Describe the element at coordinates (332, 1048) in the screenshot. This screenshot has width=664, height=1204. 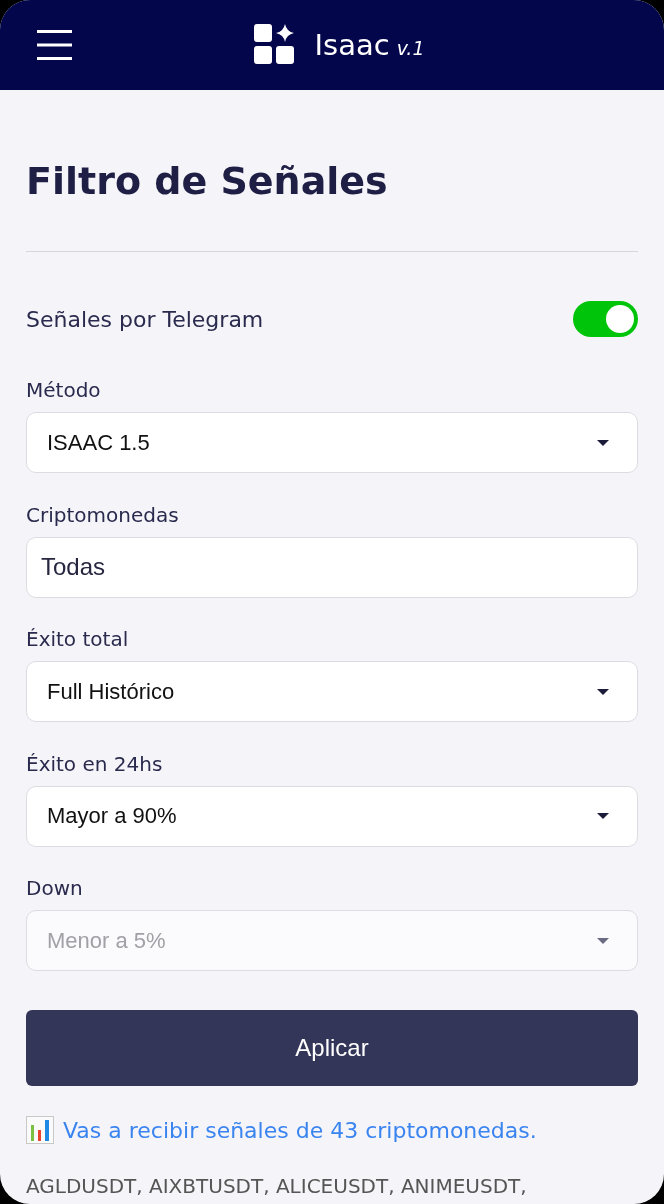
I see `apply-button: Aplicar` at that location.